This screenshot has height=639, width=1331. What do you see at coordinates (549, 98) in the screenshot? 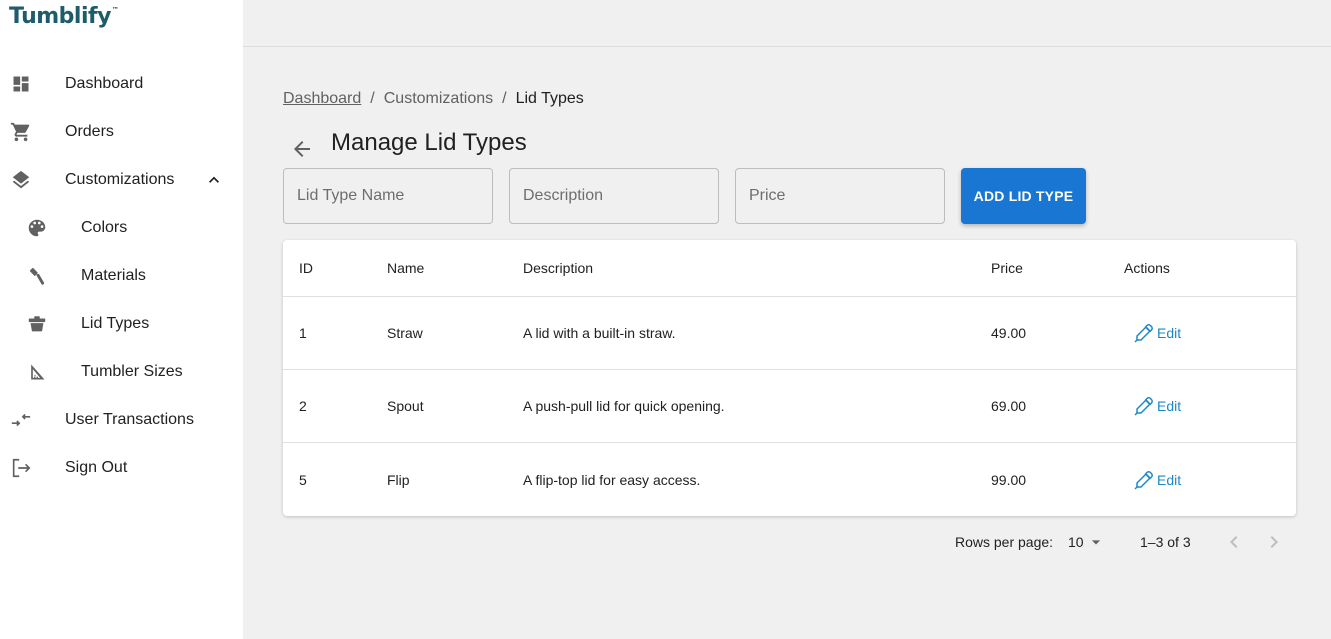
I see `breadcrumb-current: Lid Types` at bounding box center [549, 98].